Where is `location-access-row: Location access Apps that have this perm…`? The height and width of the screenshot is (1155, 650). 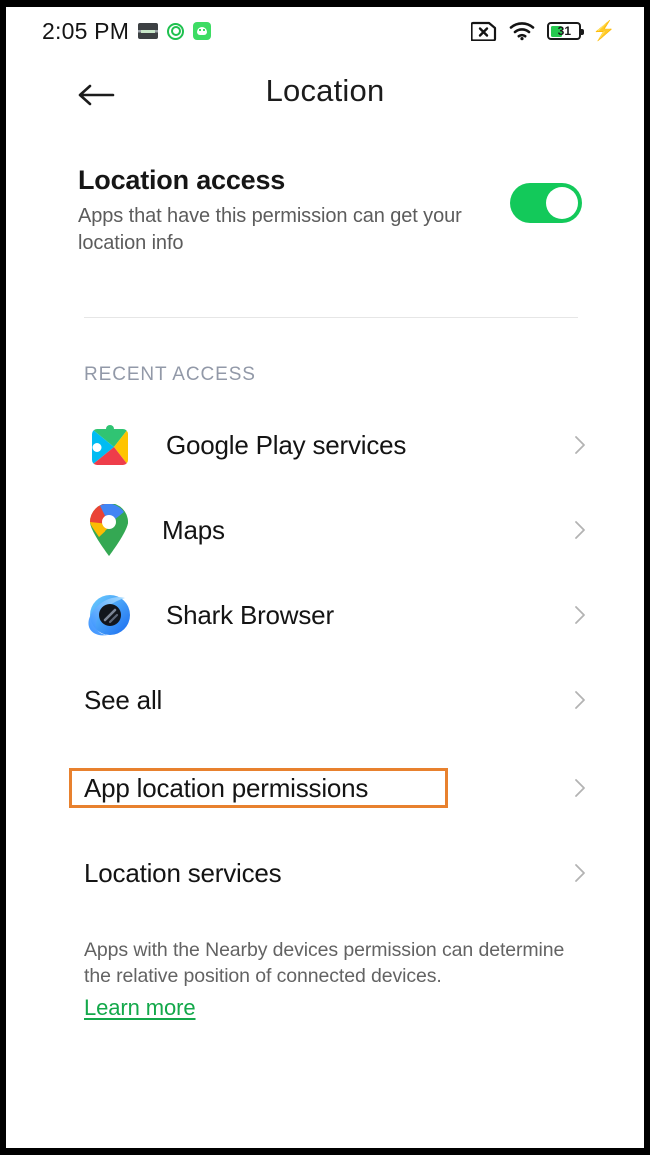
location-access-row: Location access Apps that have this perm… is located at coordinates (325, 210).